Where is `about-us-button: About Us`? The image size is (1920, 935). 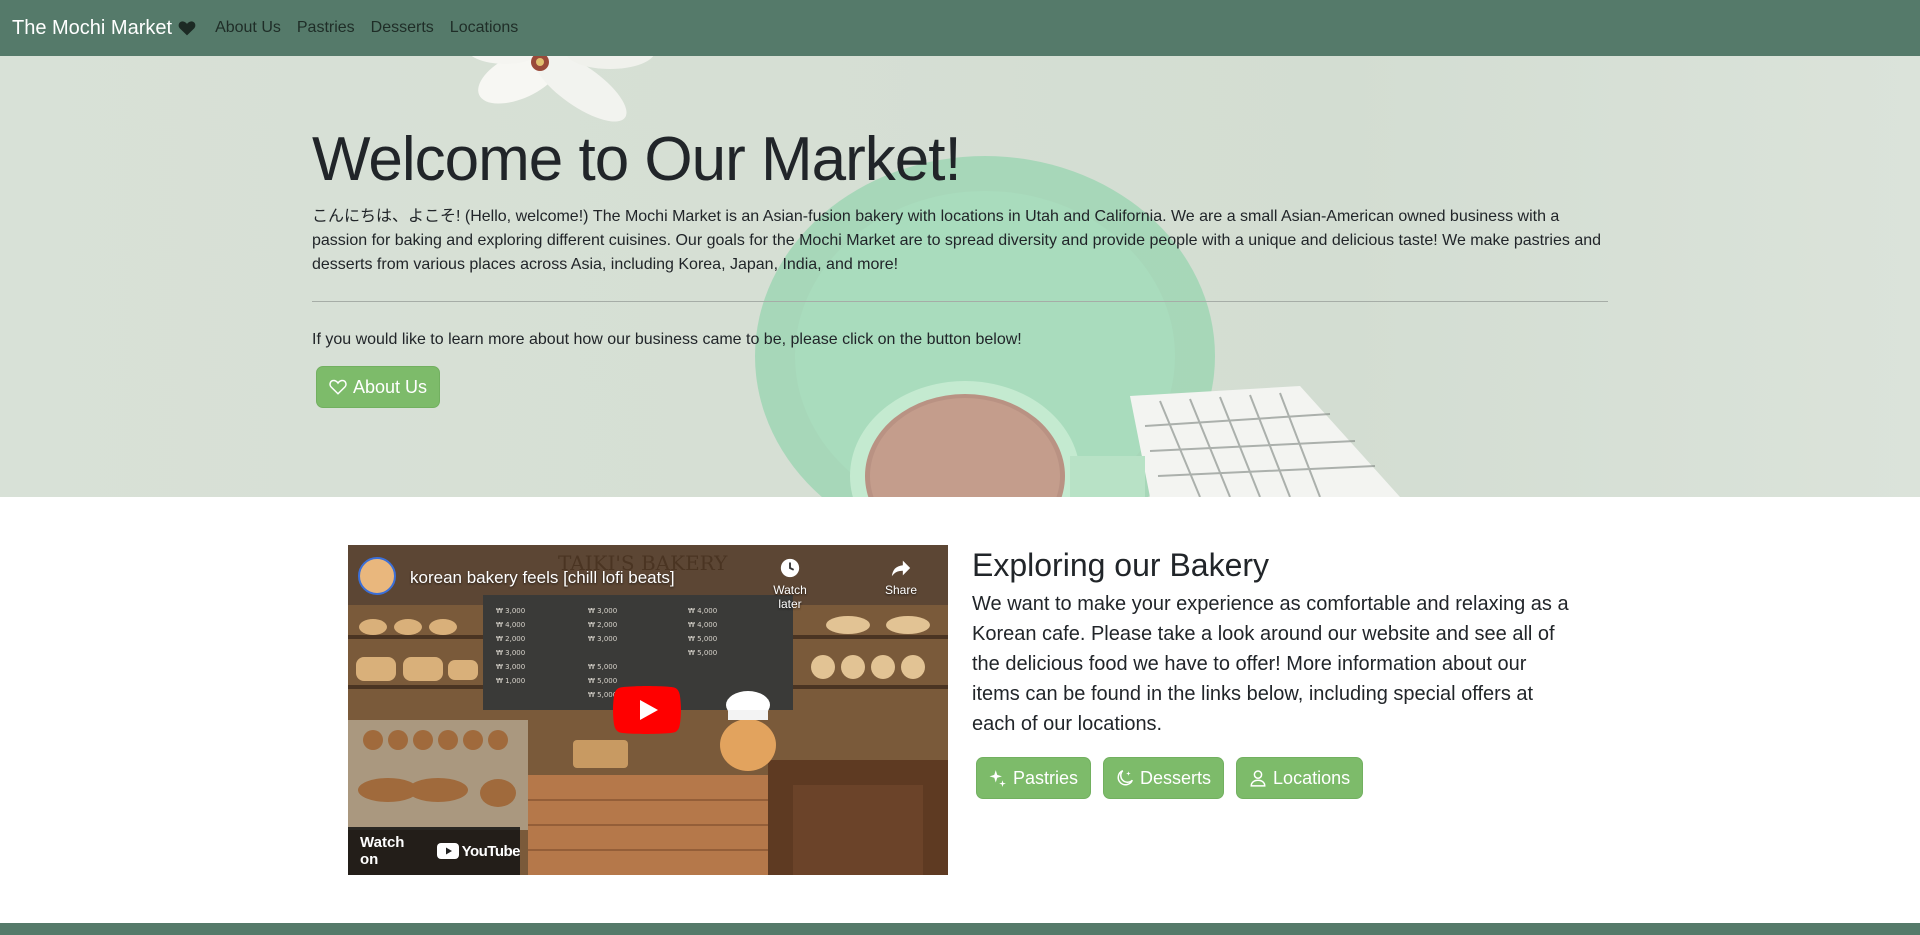 about-us-button: About Us is located at coordinates (378, 387).